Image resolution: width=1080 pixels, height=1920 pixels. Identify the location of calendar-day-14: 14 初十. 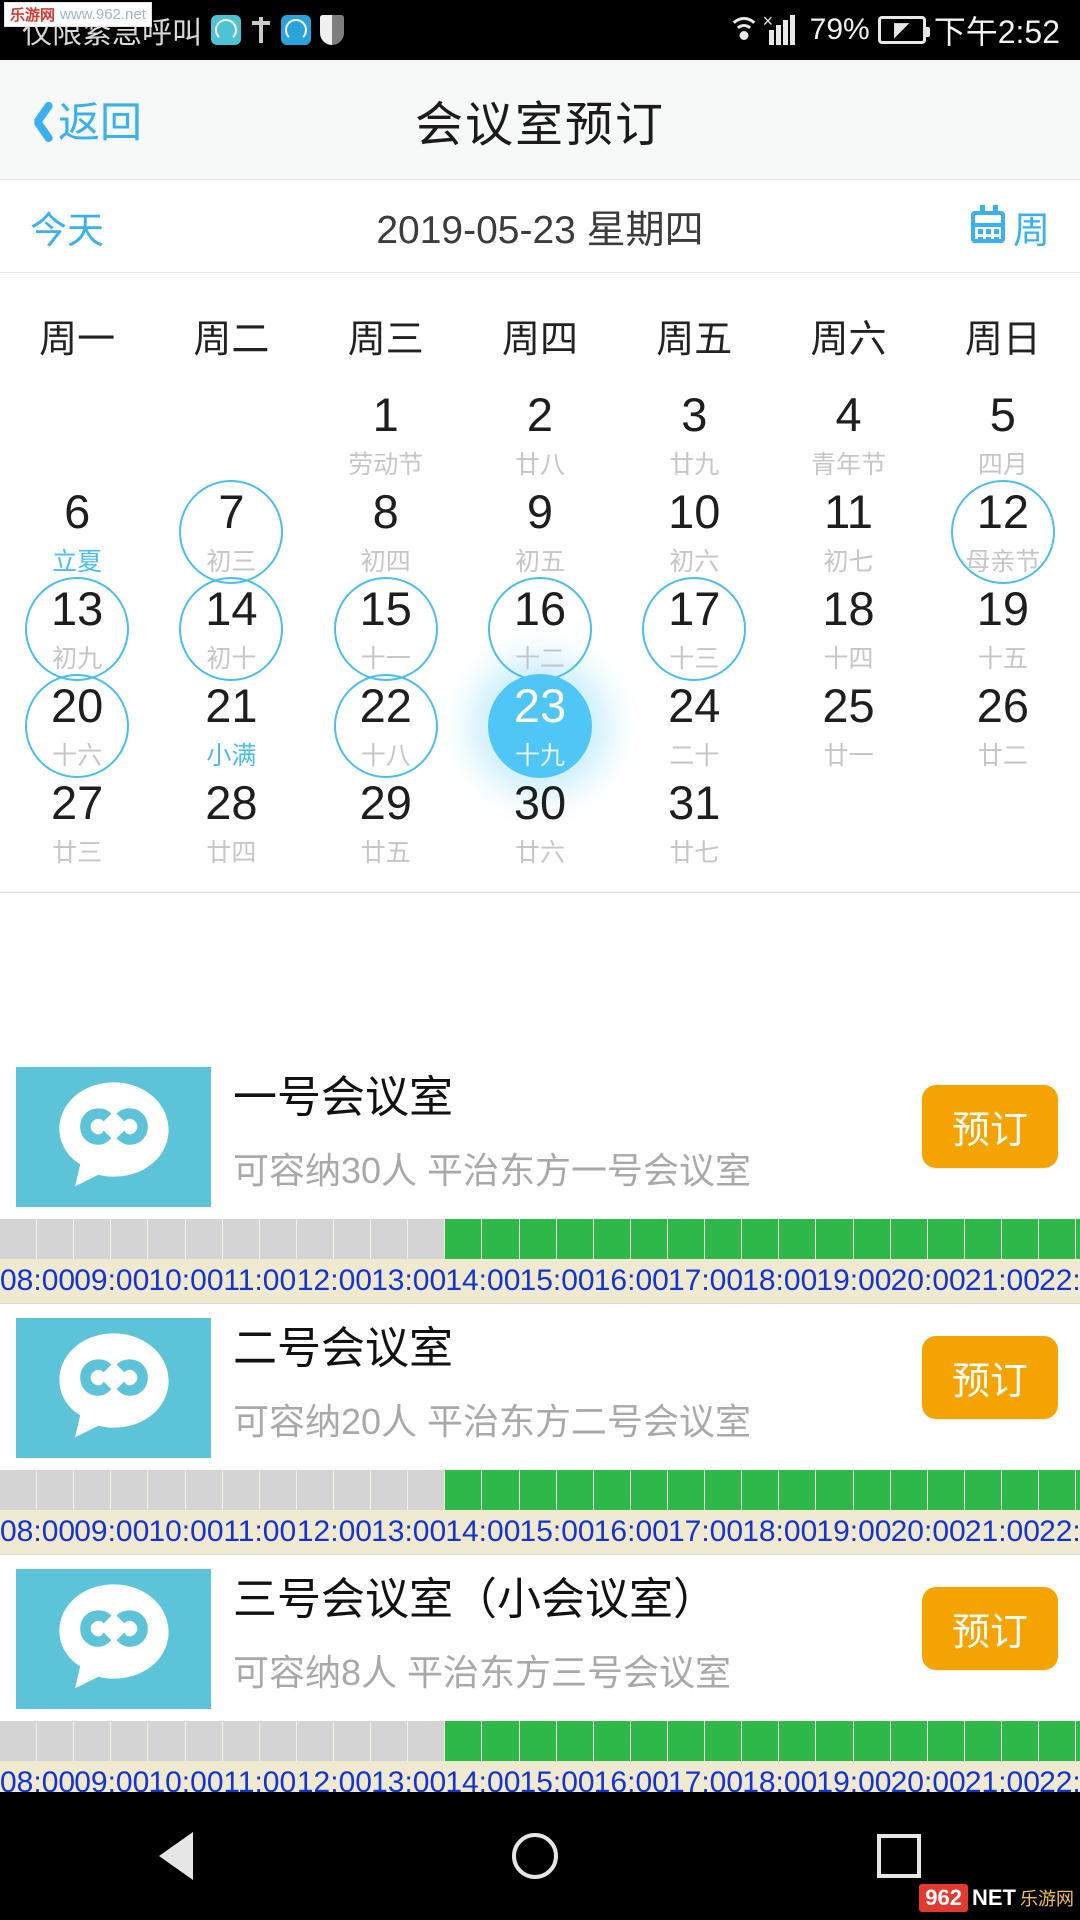
(231, 629).